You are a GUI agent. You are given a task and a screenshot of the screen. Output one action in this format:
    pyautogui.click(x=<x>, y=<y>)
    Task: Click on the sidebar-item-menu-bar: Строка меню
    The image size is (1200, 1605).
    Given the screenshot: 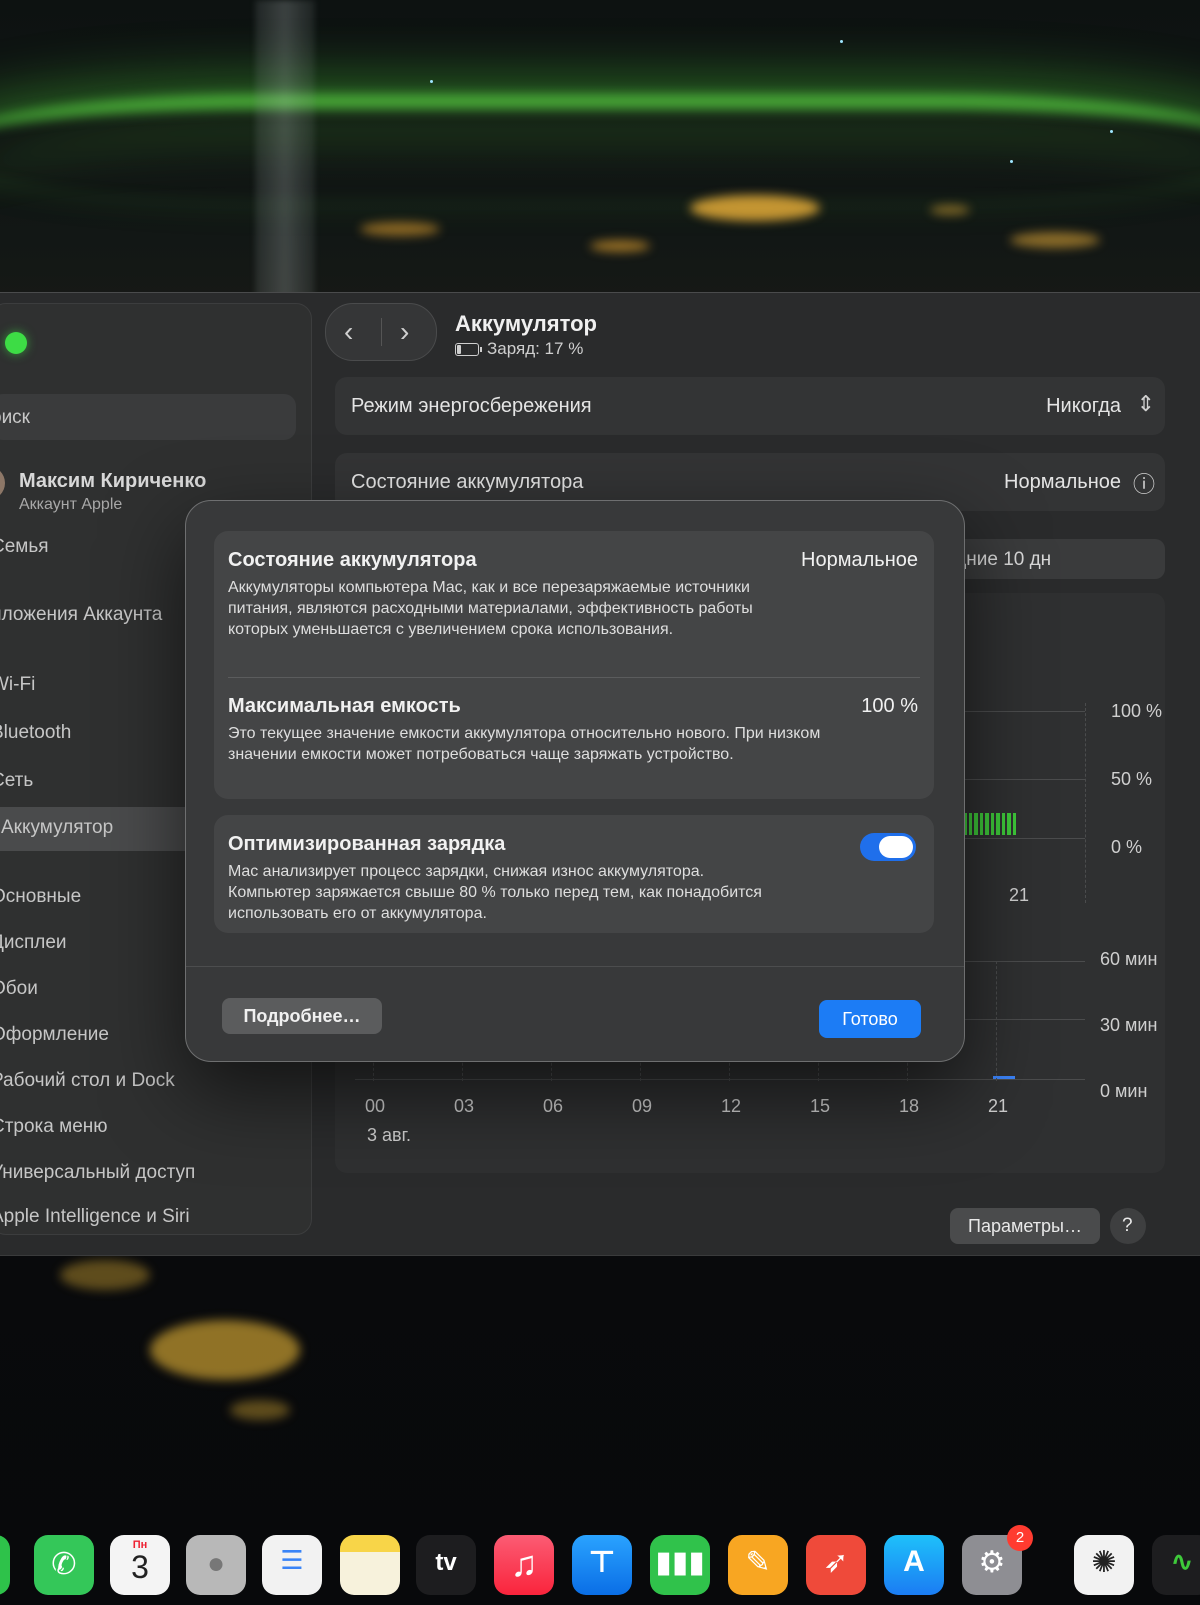 What is the action you would take?
    pyautogui.click(x=54, y=1127)
    